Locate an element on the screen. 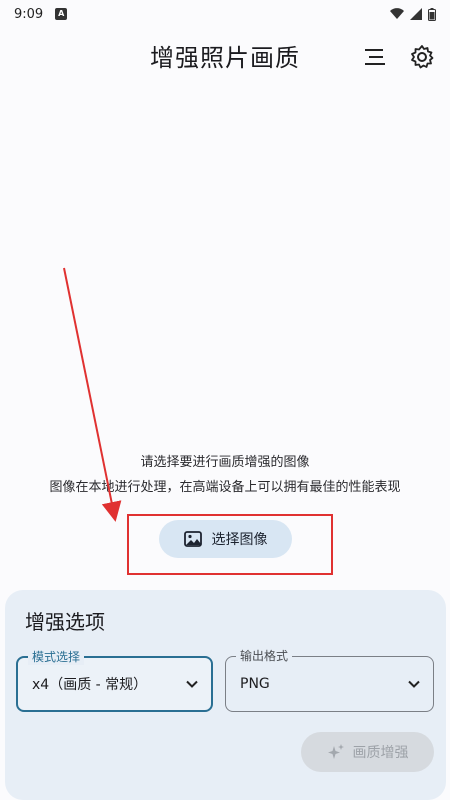 The image size is (450, 800). gear-icon is located at coordinates (422, 57).